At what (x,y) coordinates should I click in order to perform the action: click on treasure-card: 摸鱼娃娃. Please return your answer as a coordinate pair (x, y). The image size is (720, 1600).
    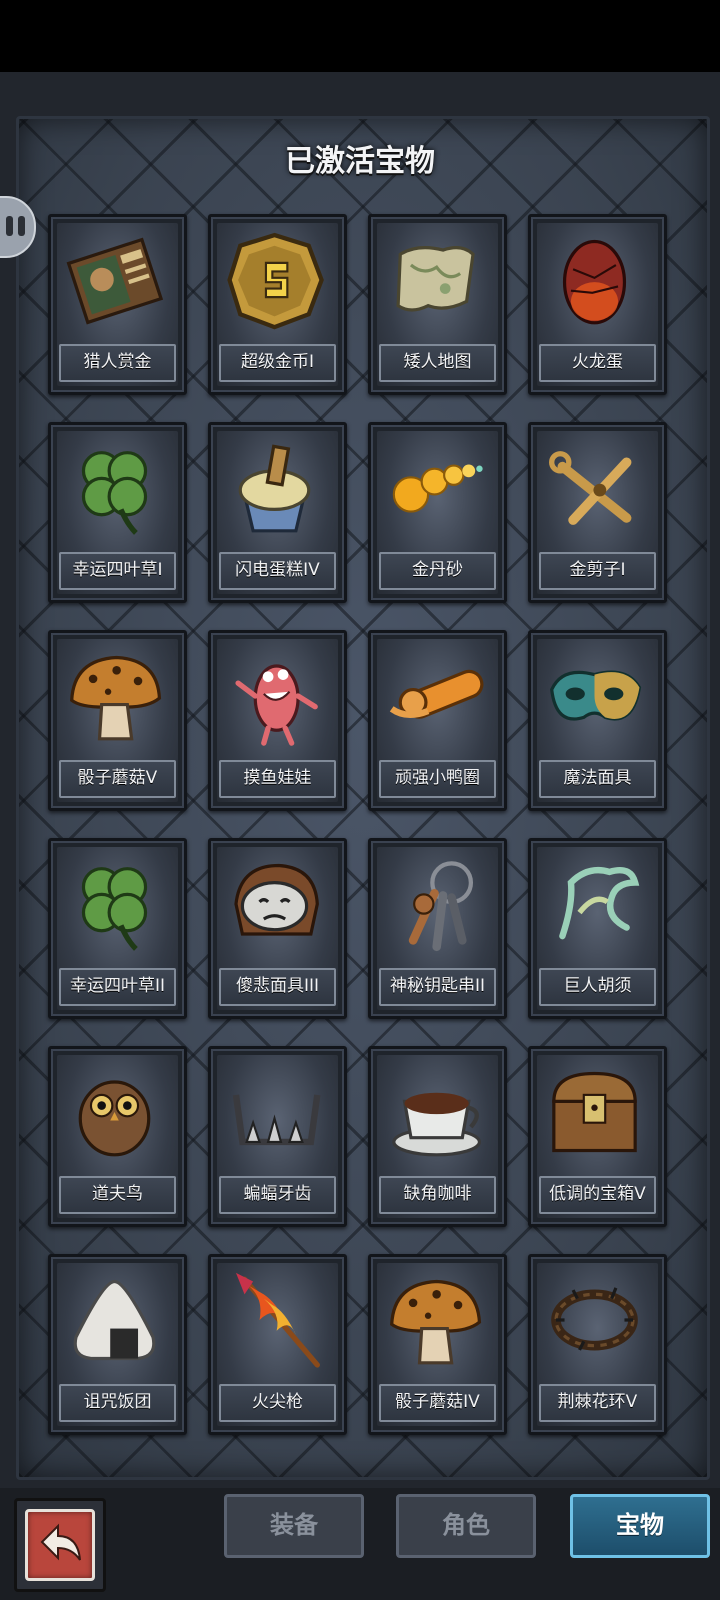
    Looking at the image, I should click on (277, 720).